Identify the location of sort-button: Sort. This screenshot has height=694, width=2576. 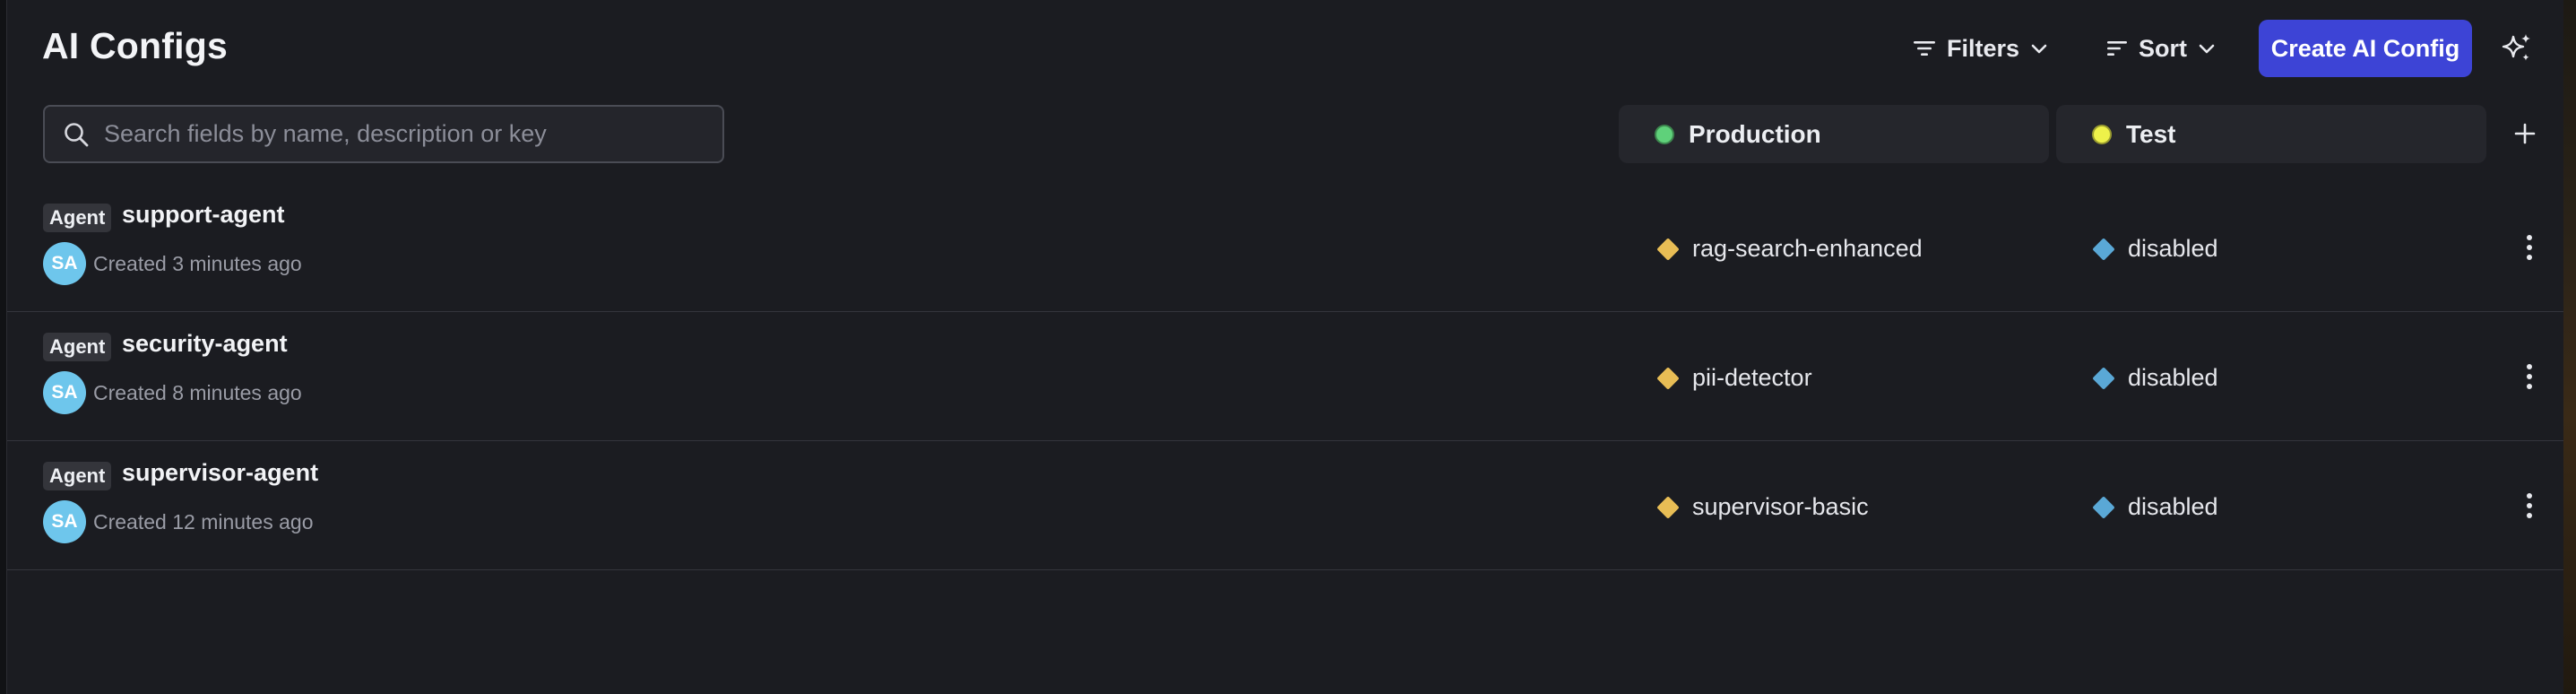
(2161, 48).